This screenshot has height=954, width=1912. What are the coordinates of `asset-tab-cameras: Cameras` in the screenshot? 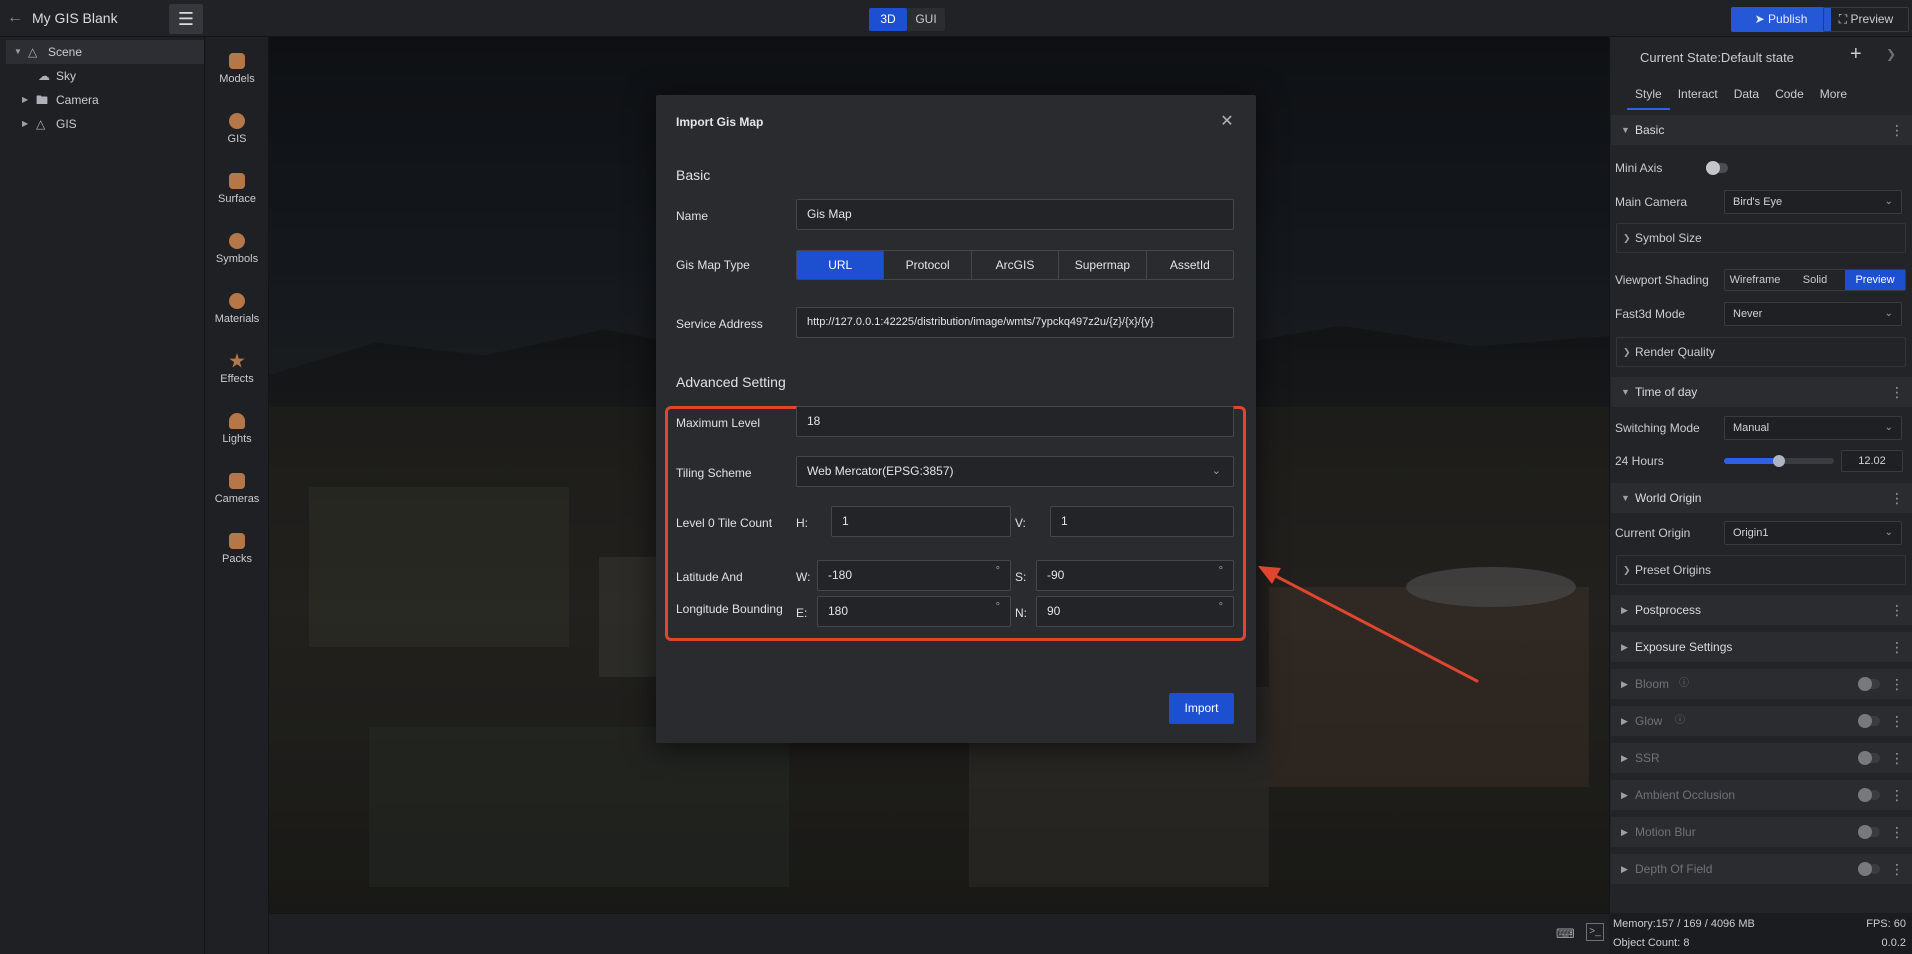 It's located at (237, 492).